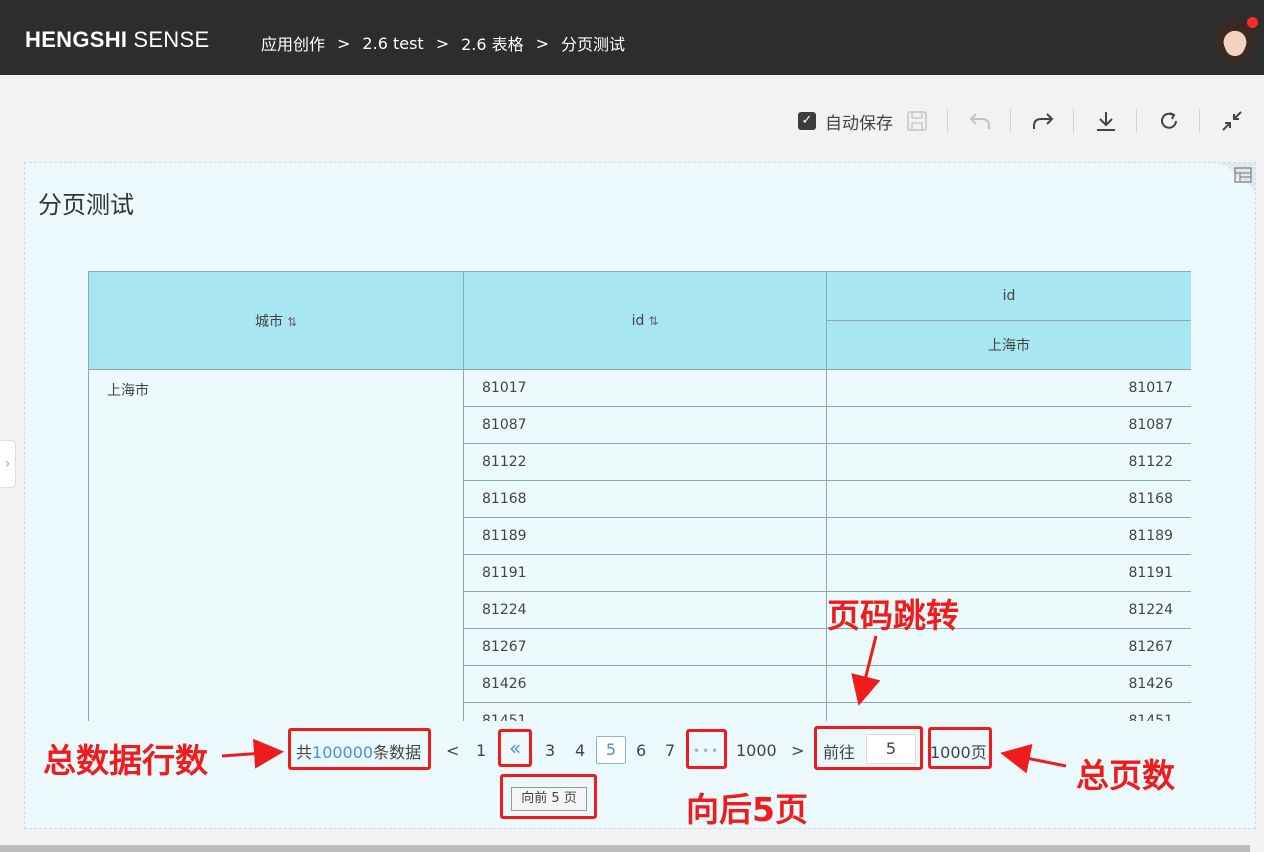 The height and width of the screenshot is (852, 1264). I want to click on annotation-total-rows: 总数据行数, so click(125, 760).